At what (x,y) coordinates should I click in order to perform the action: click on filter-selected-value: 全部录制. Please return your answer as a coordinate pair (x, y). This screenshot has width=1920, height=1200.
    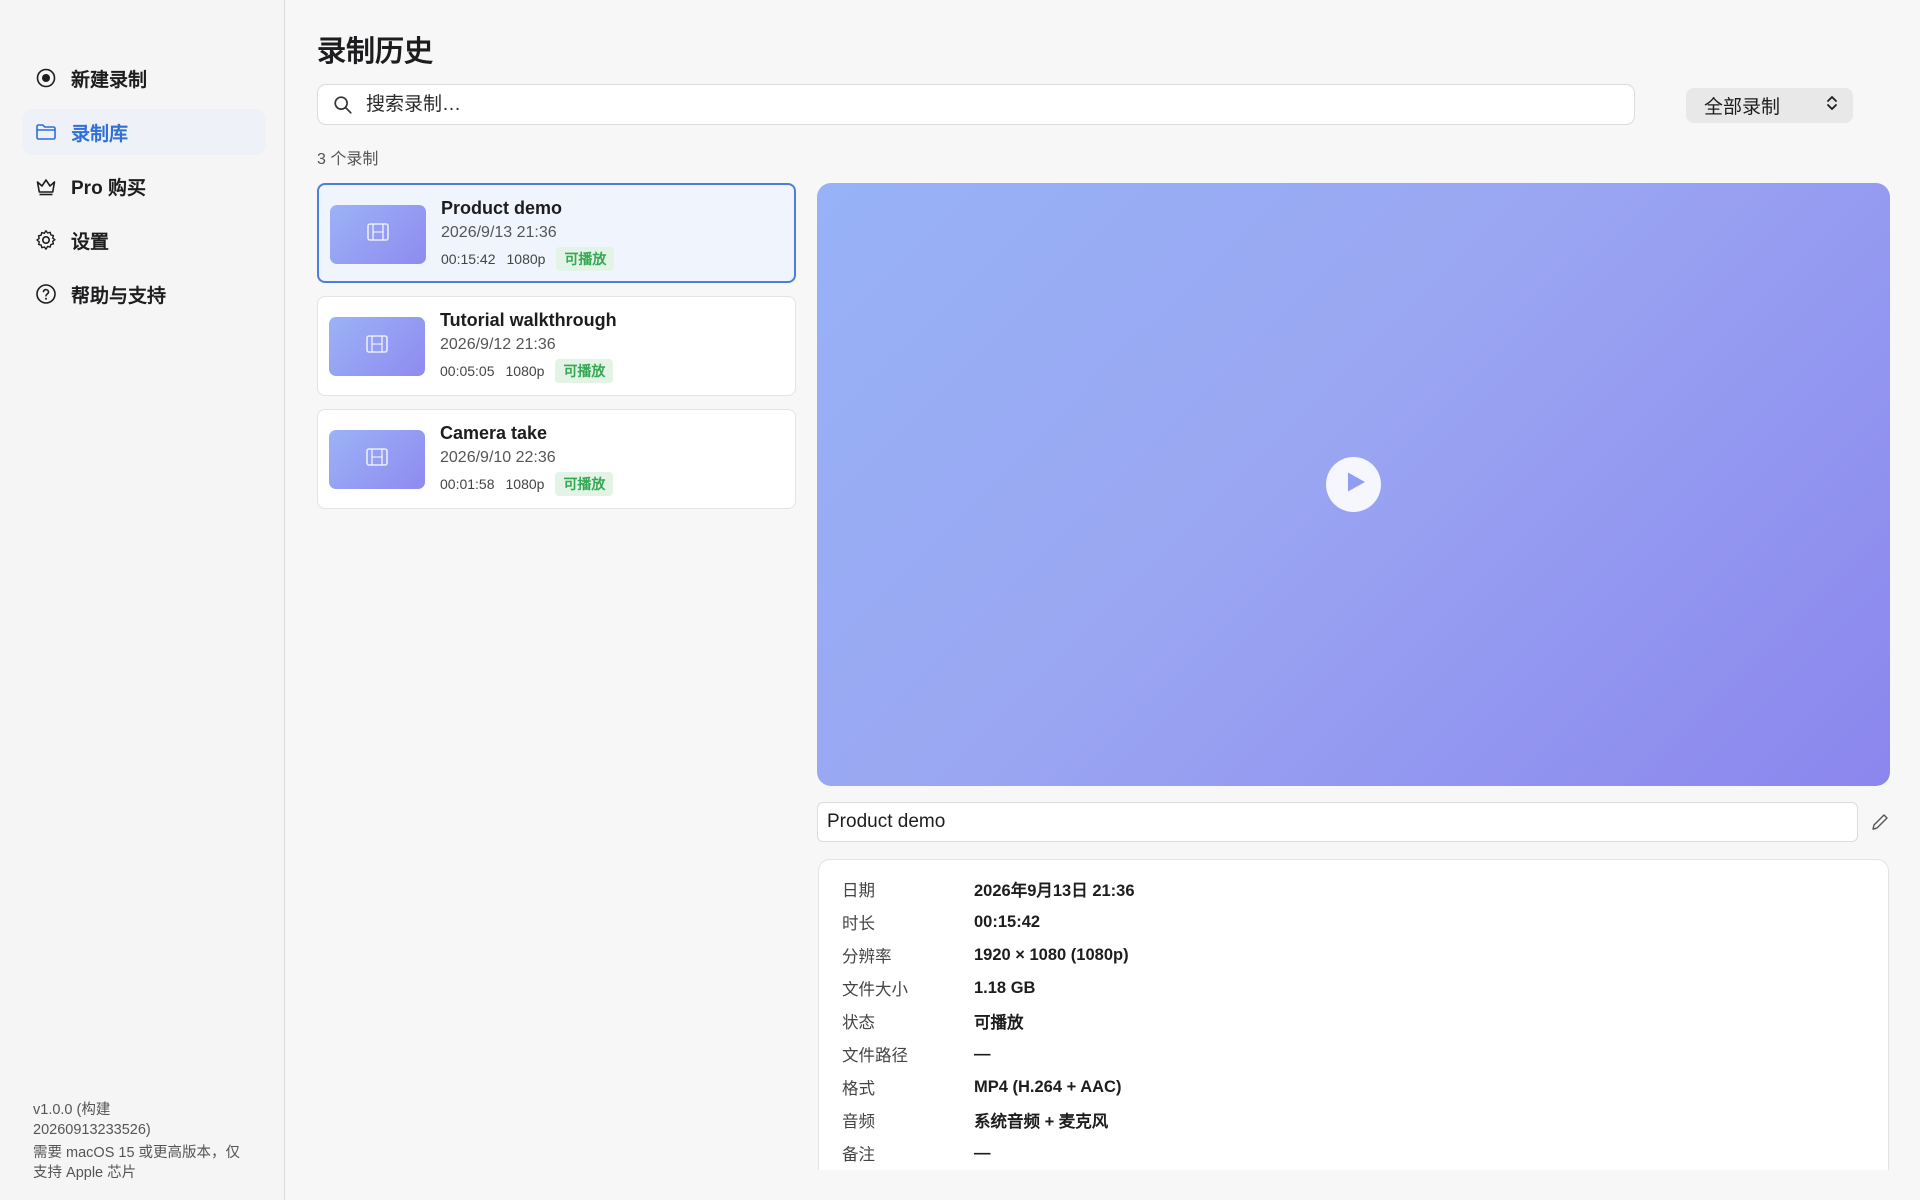
    Looking at the image, I should click on (1742, 107).